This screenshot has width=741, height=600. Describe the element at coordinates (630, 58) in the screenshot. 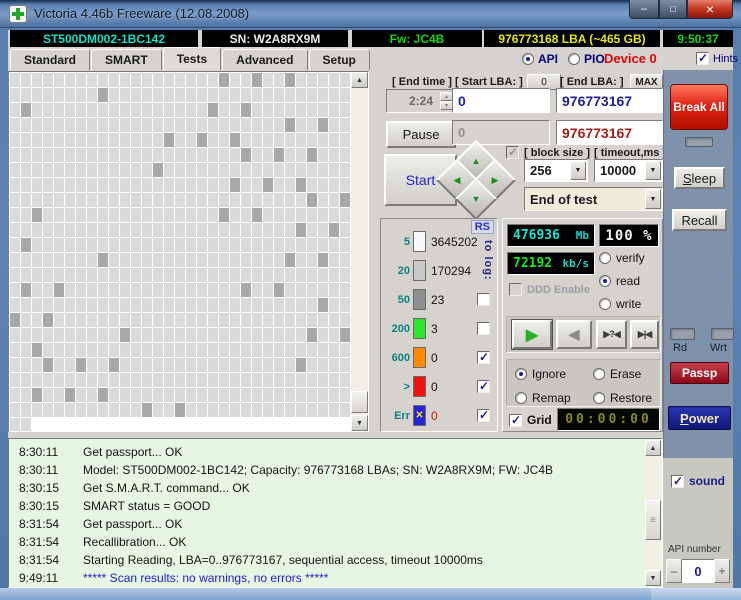

I see `device-indicator: Device 0` at that location.